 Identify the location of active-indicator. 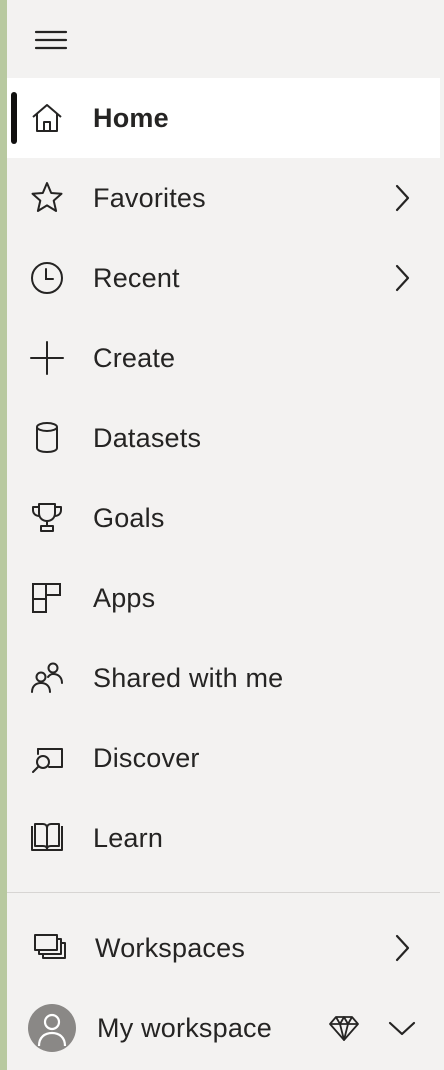
(14, 118).